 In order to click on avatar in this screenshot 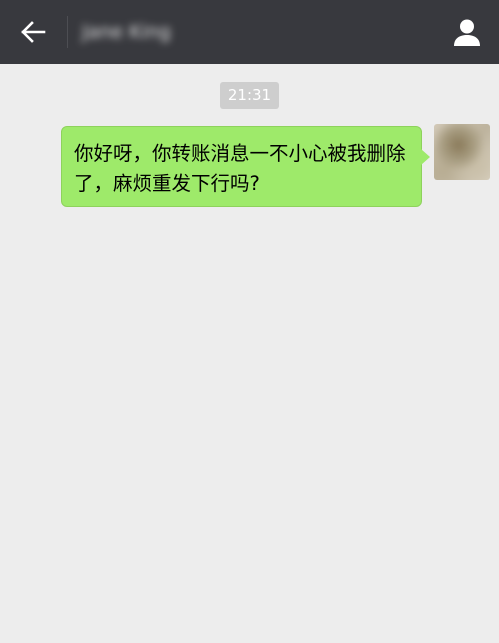, I will do `click(462, 152)`.